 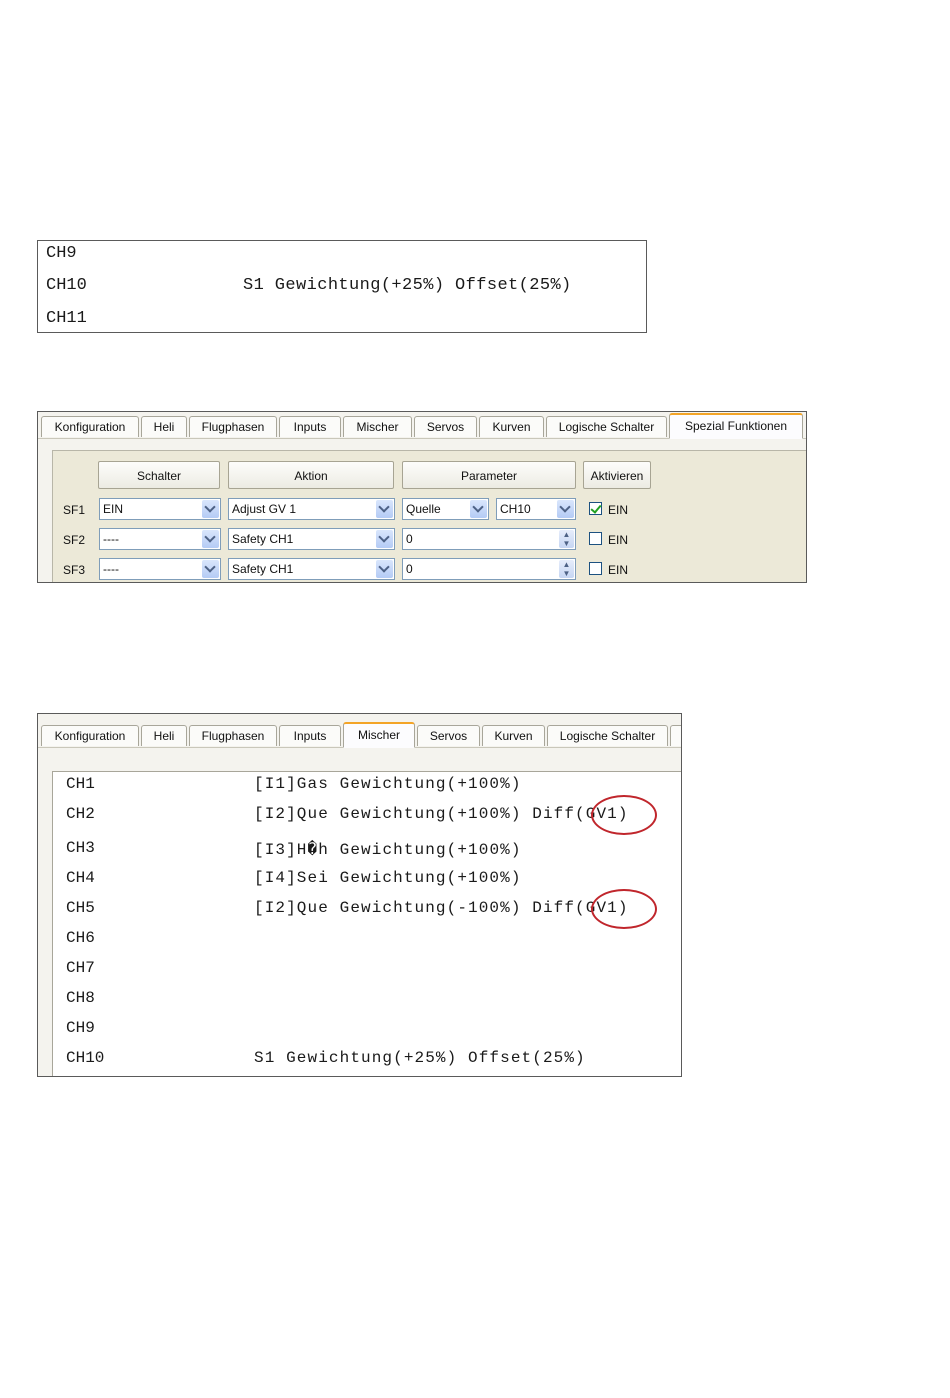 I want to click on mixer-row: CH8, so click(x=373, y=1002).